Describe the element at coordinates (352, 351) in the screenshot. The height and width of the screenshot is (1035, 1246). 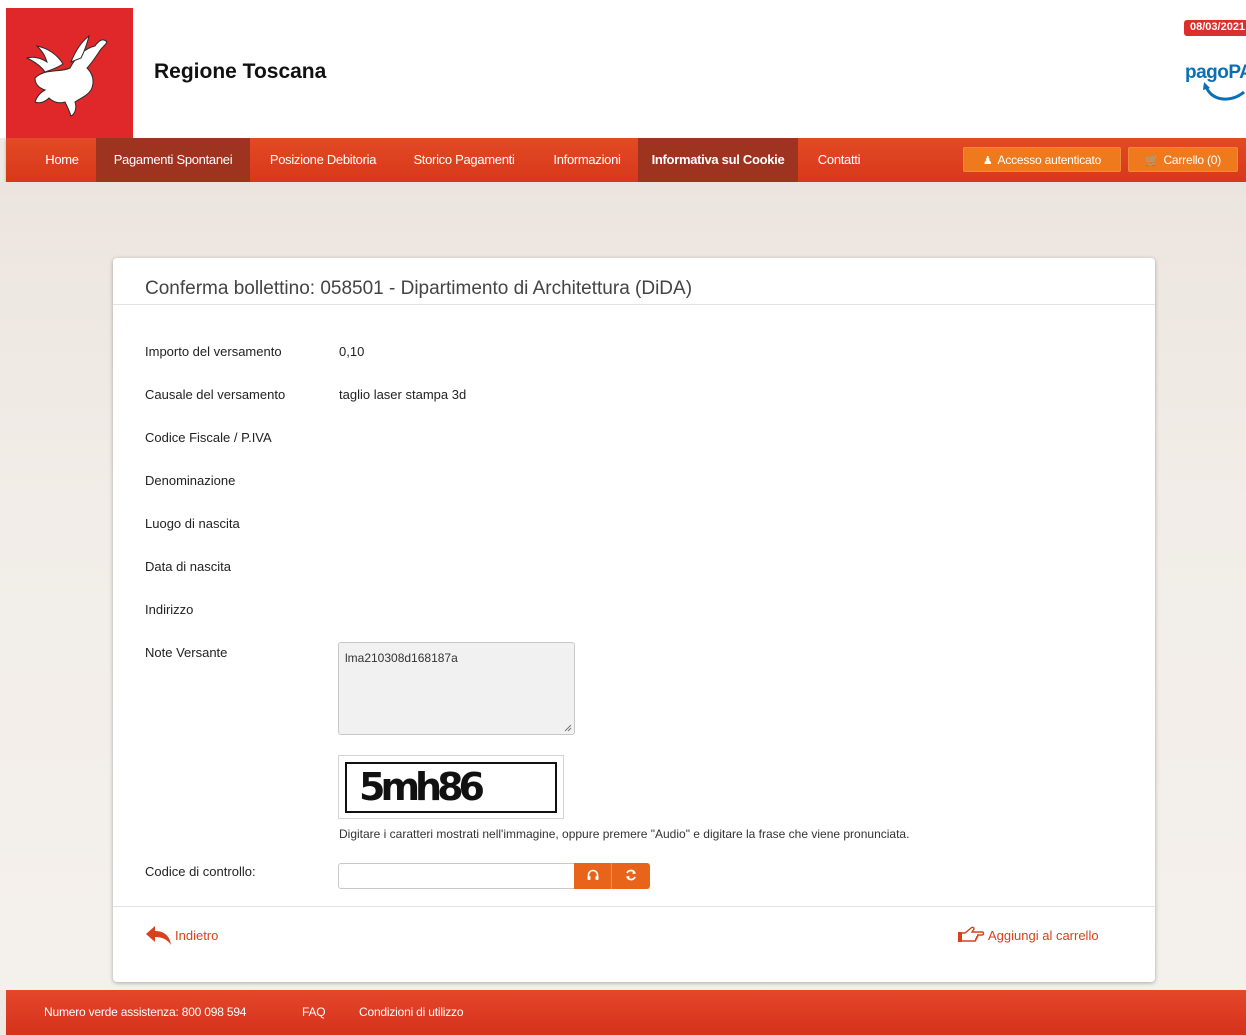
I see `amount-value: 0,10` at that location.